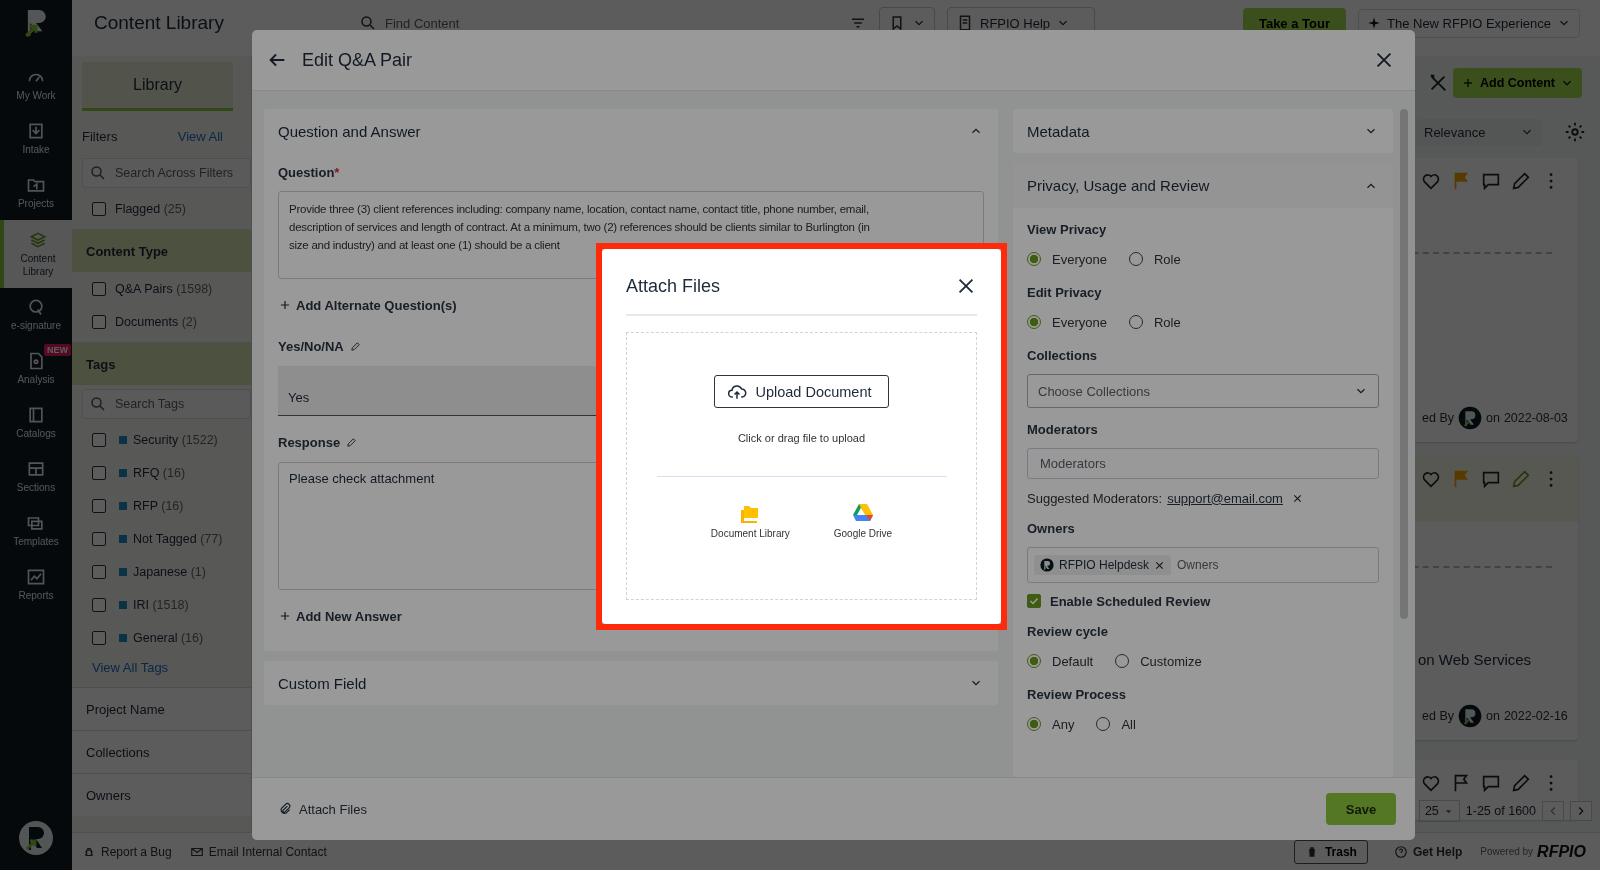  I want to click on field-label: Collections, so click(1063, 355).